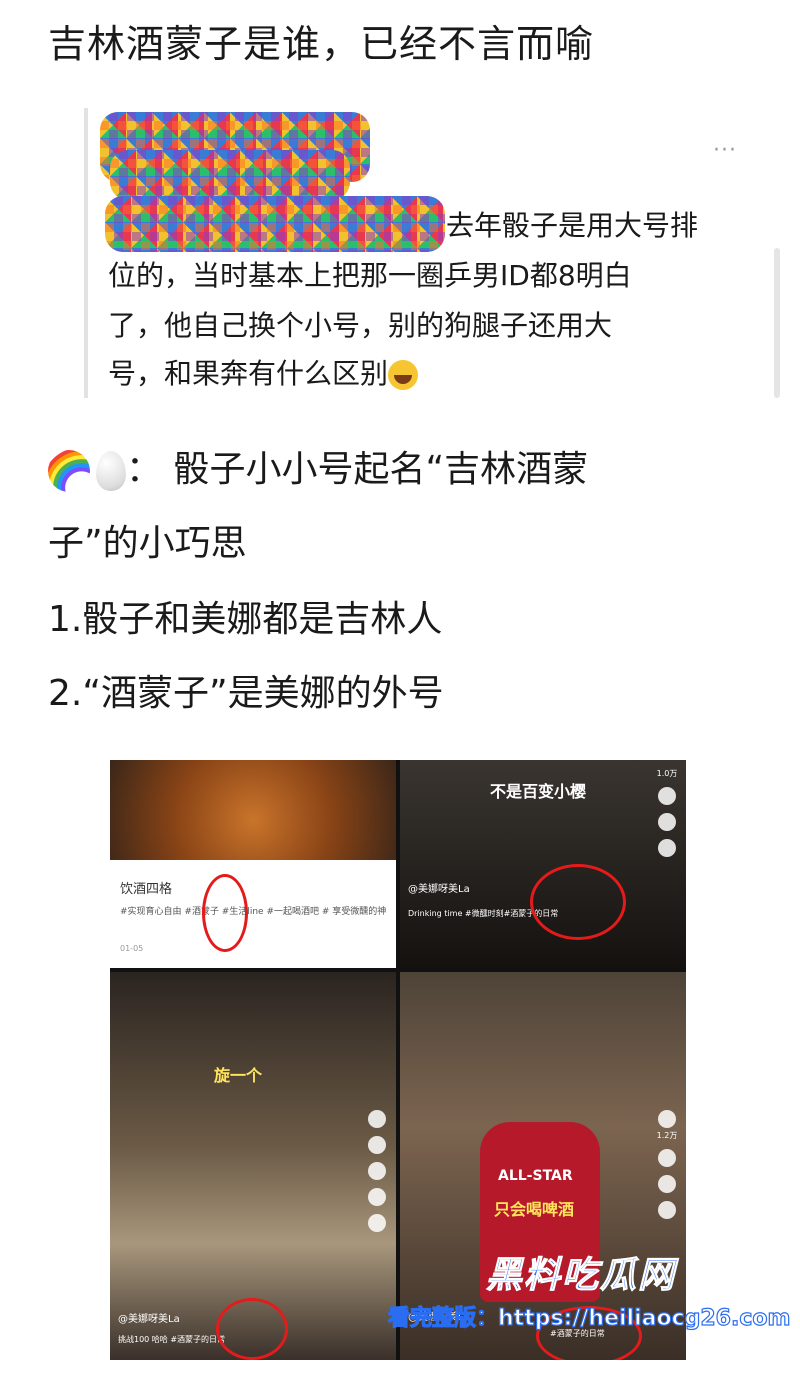 The height and width of the screenshot is (1388, 800). Describe the element at coordinates (360, 325) in the screenshot. I see `quote-line-3: 了，他自己换个小号，别的狗腿子还用大` at that location.